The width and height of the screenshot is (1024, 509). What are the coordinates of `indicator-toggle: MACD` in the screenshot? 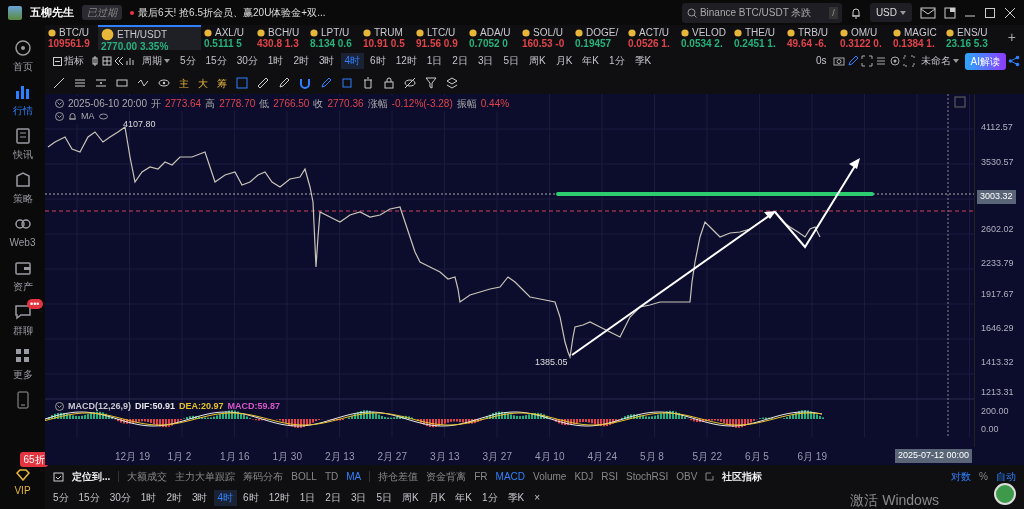 It's located at (510, 476).